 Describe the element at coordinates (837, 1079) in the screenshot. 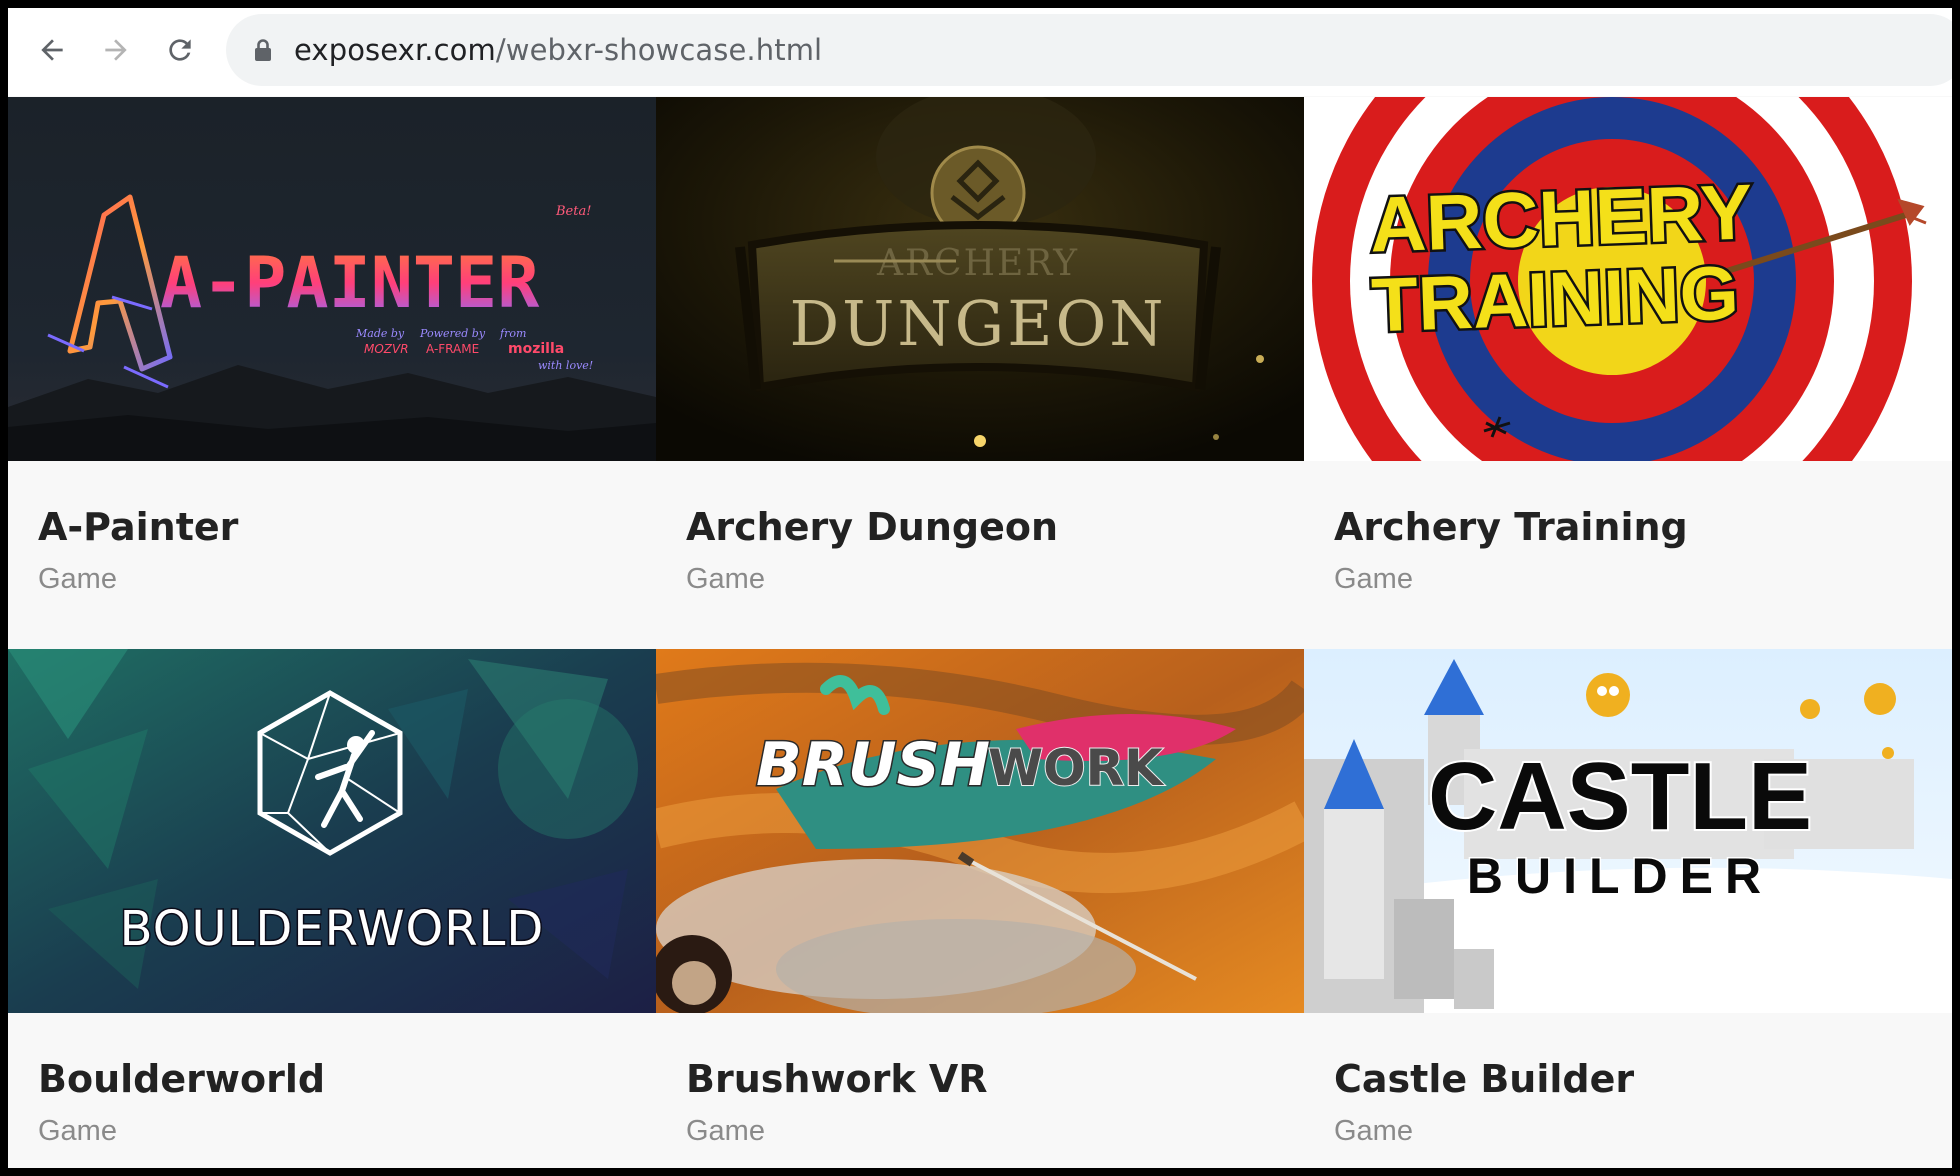

I see `card-title: Brushwork VR` at that location.